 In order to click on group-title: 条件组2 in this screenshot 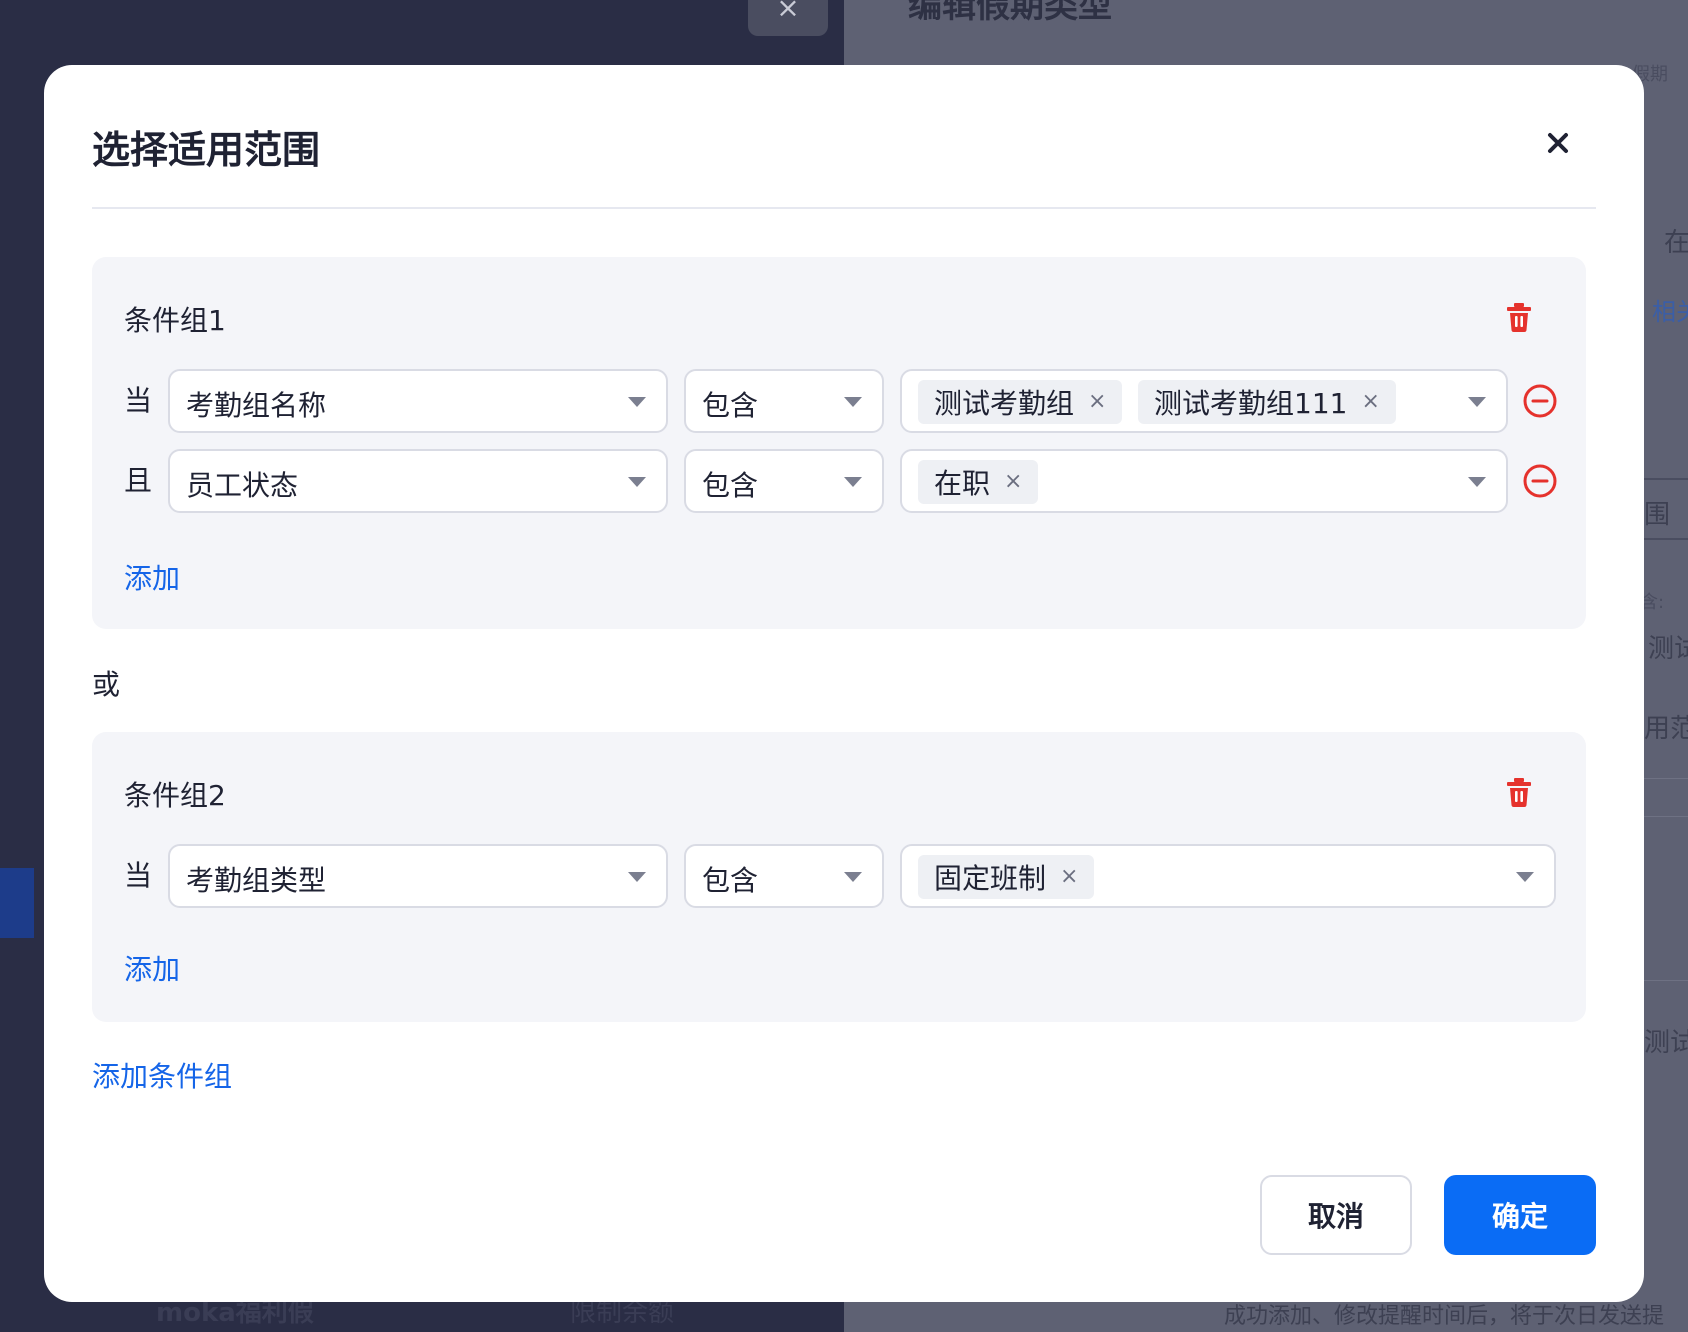, I will do `click(175, 795)`.